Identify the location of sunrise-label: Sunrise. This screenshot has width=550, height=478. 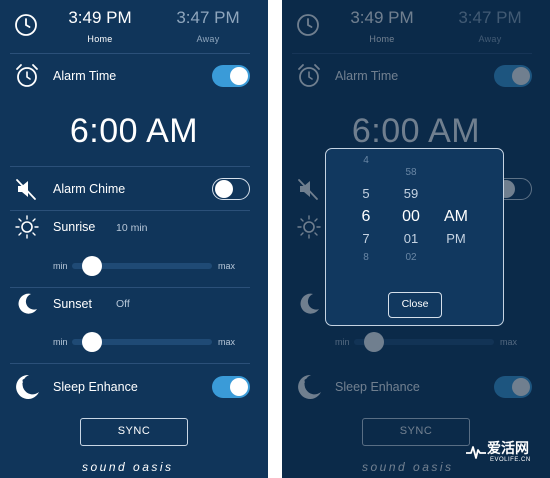
(74, 227).